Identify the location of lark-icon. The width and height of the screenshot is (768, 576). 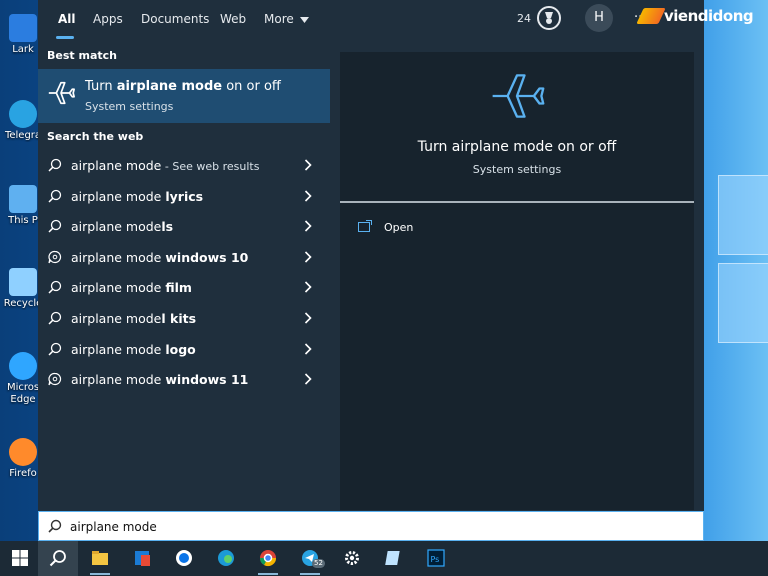
(23, 28).